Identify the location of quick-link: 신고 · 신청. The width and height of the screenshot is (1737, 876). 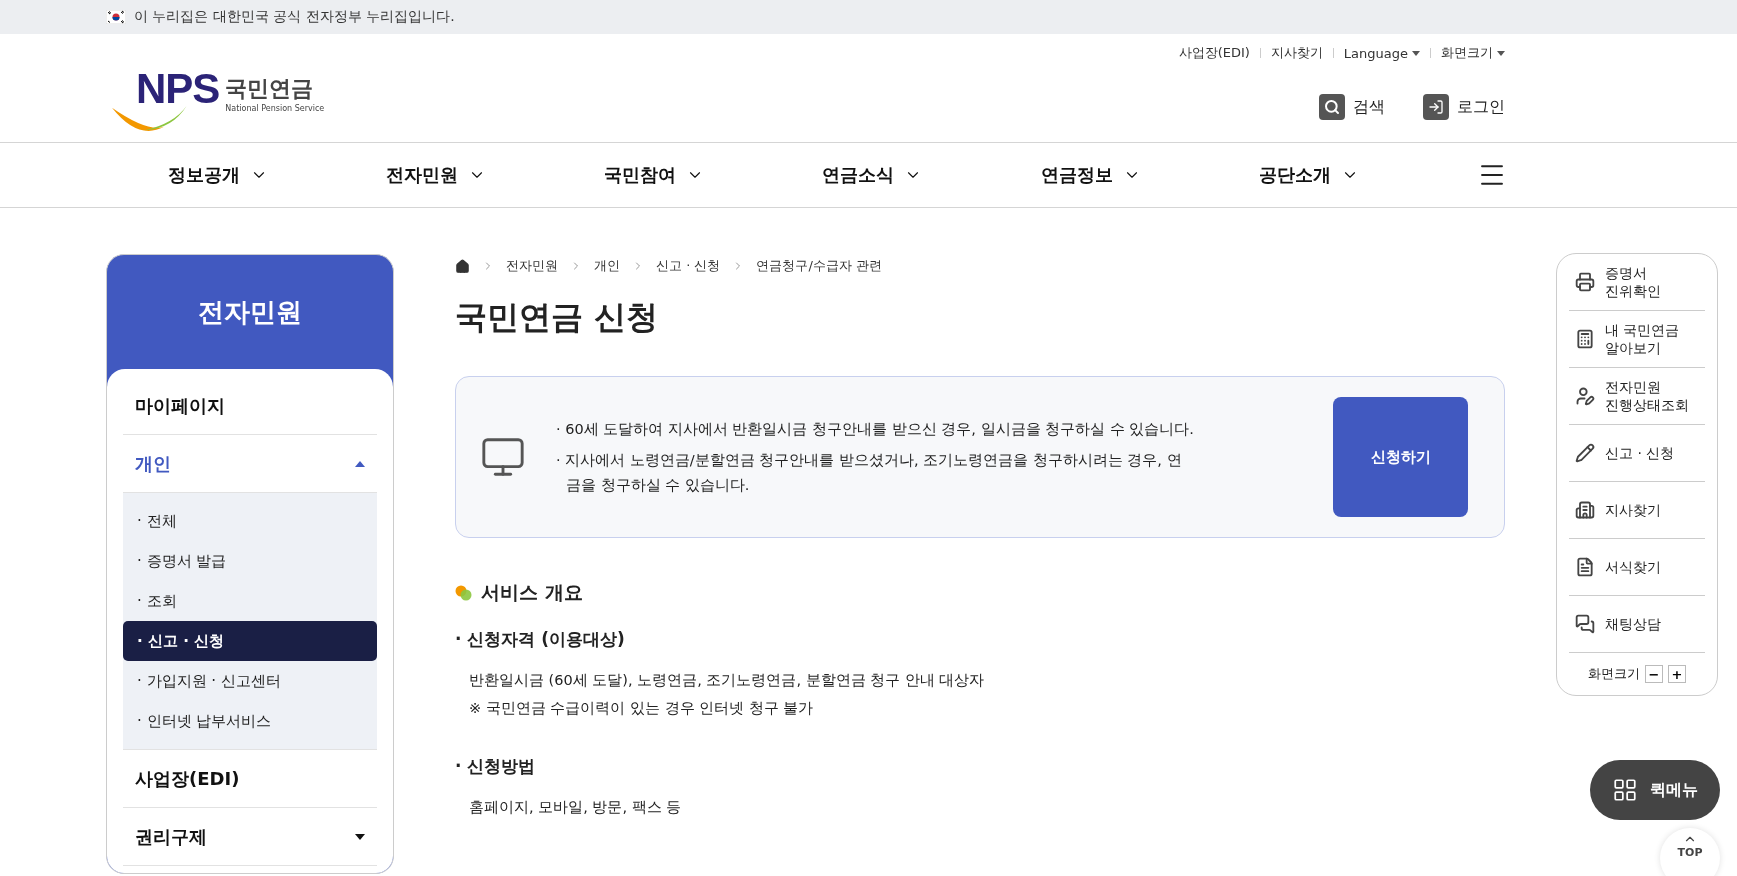
(1637, 453).